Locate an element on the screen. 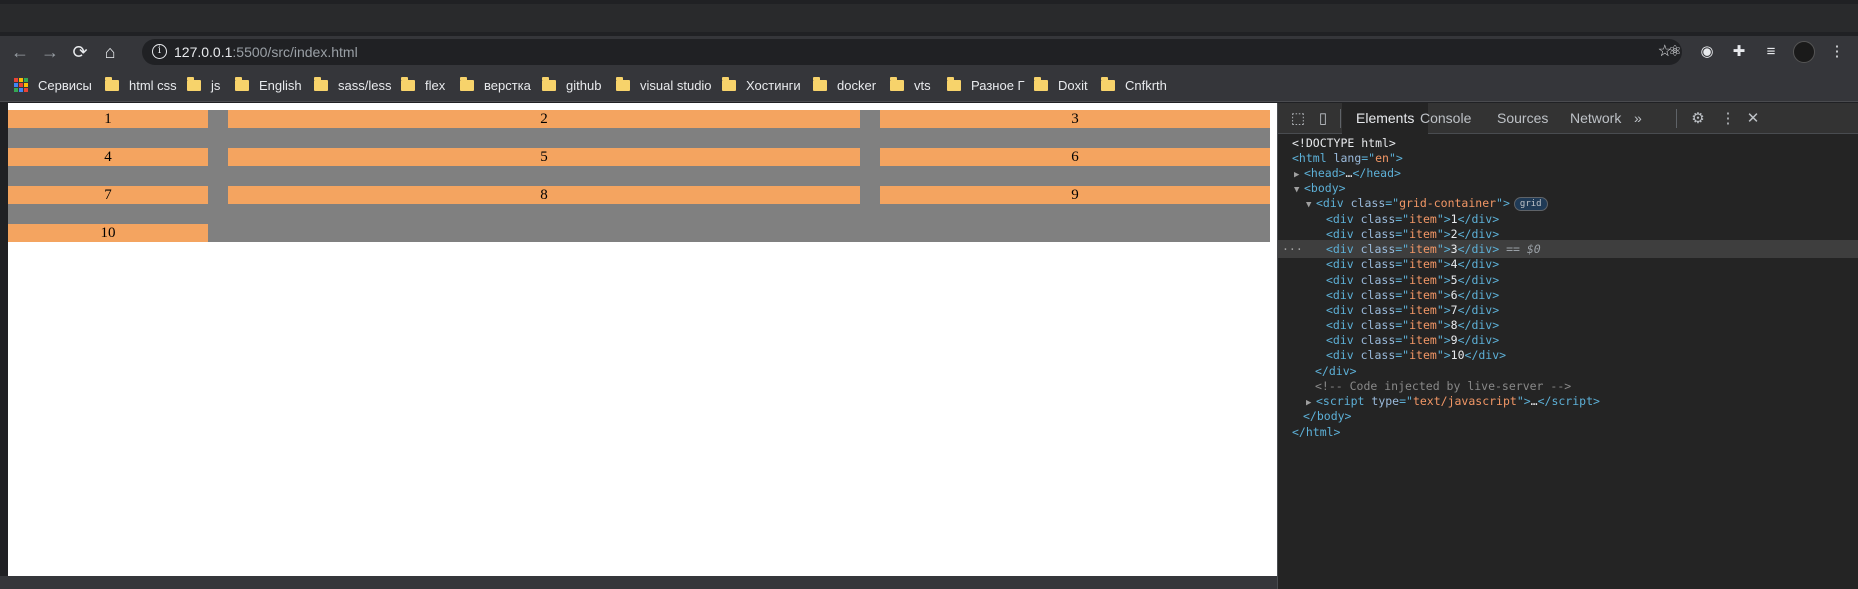 The height and width of the screenshot is (589, 1858). bookmark-label: vts is located at coordinates (922, 85).